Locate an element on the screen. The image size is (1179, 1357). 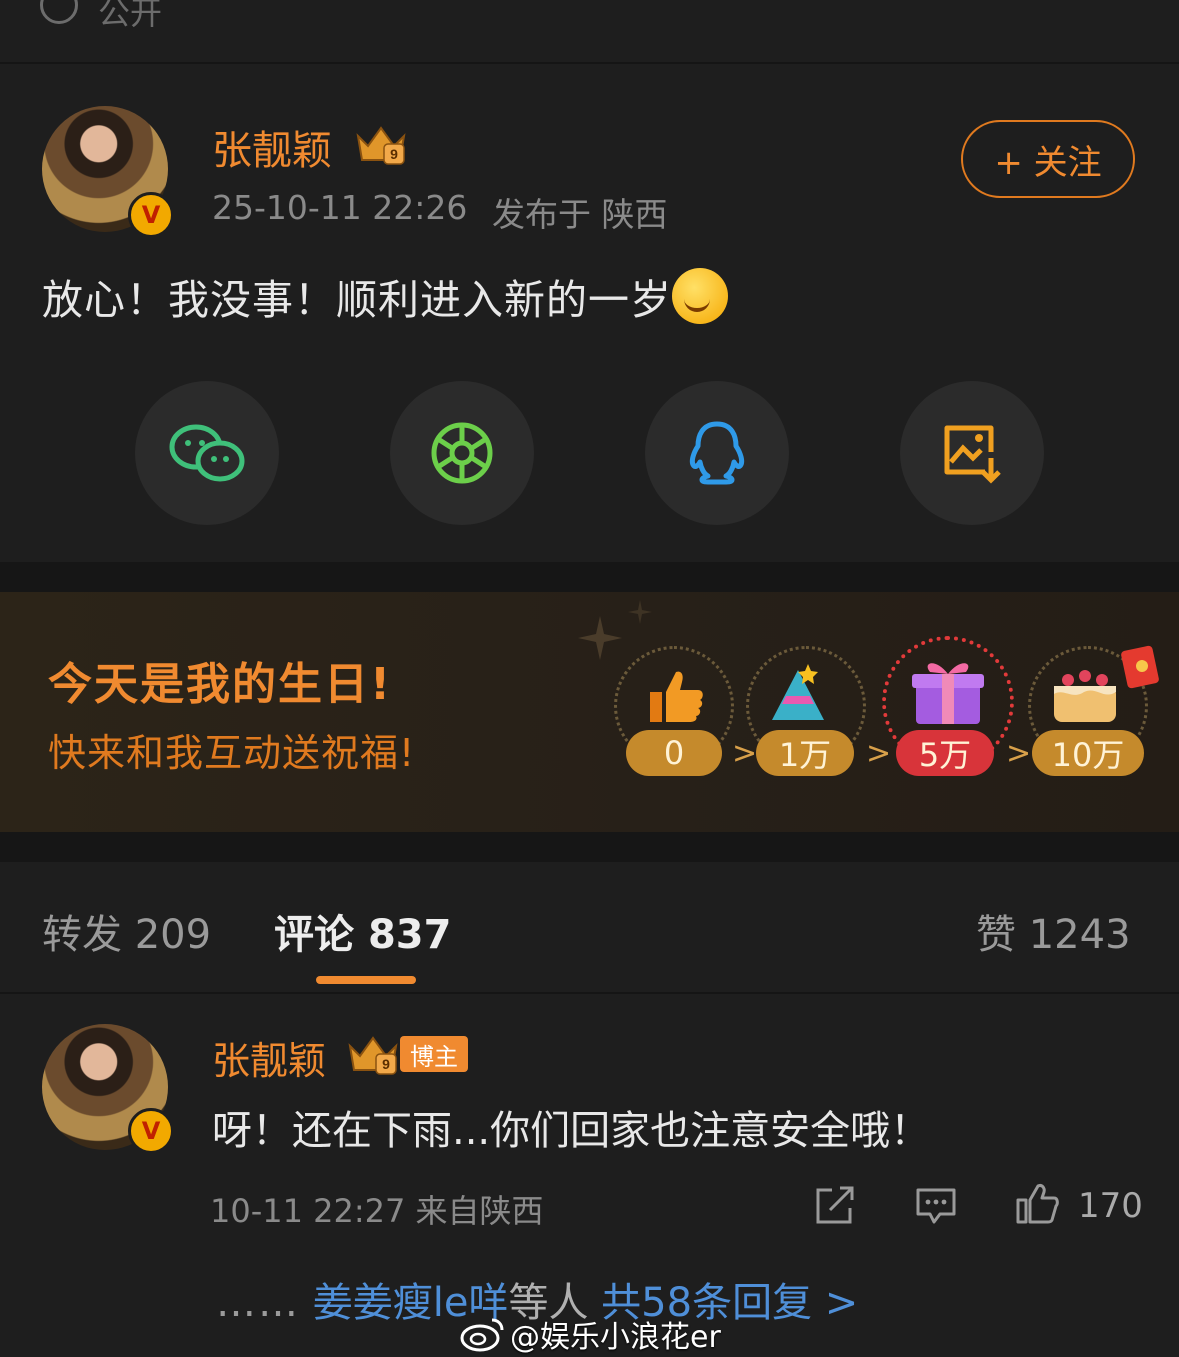
post-text-content: 放心！我没事！顺利进入新的一岁 is located at coordinates (357, 300).